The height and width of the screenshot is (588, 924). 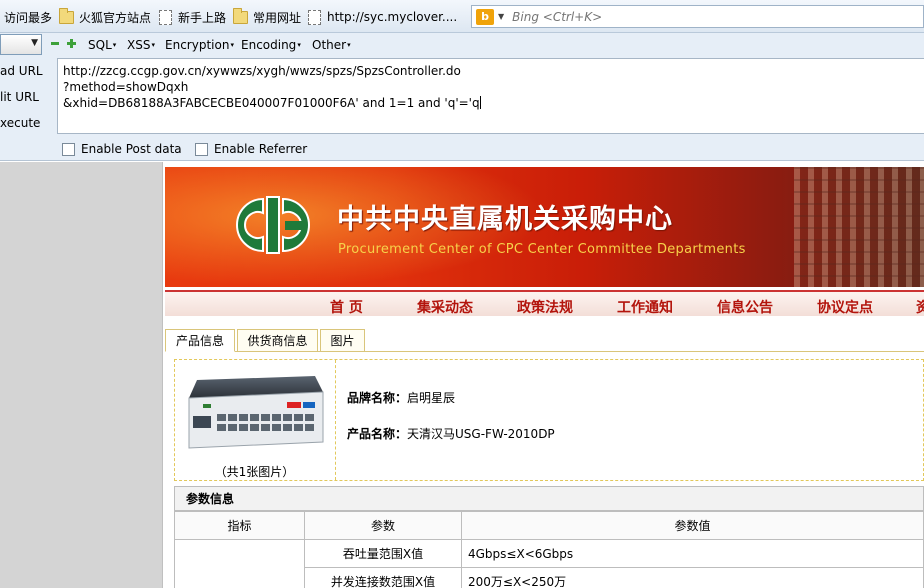 What do you see at coordinates (549, 498) in the screenshot?
I see `params-heading: 参数信息` at bounding box center [549, 498].